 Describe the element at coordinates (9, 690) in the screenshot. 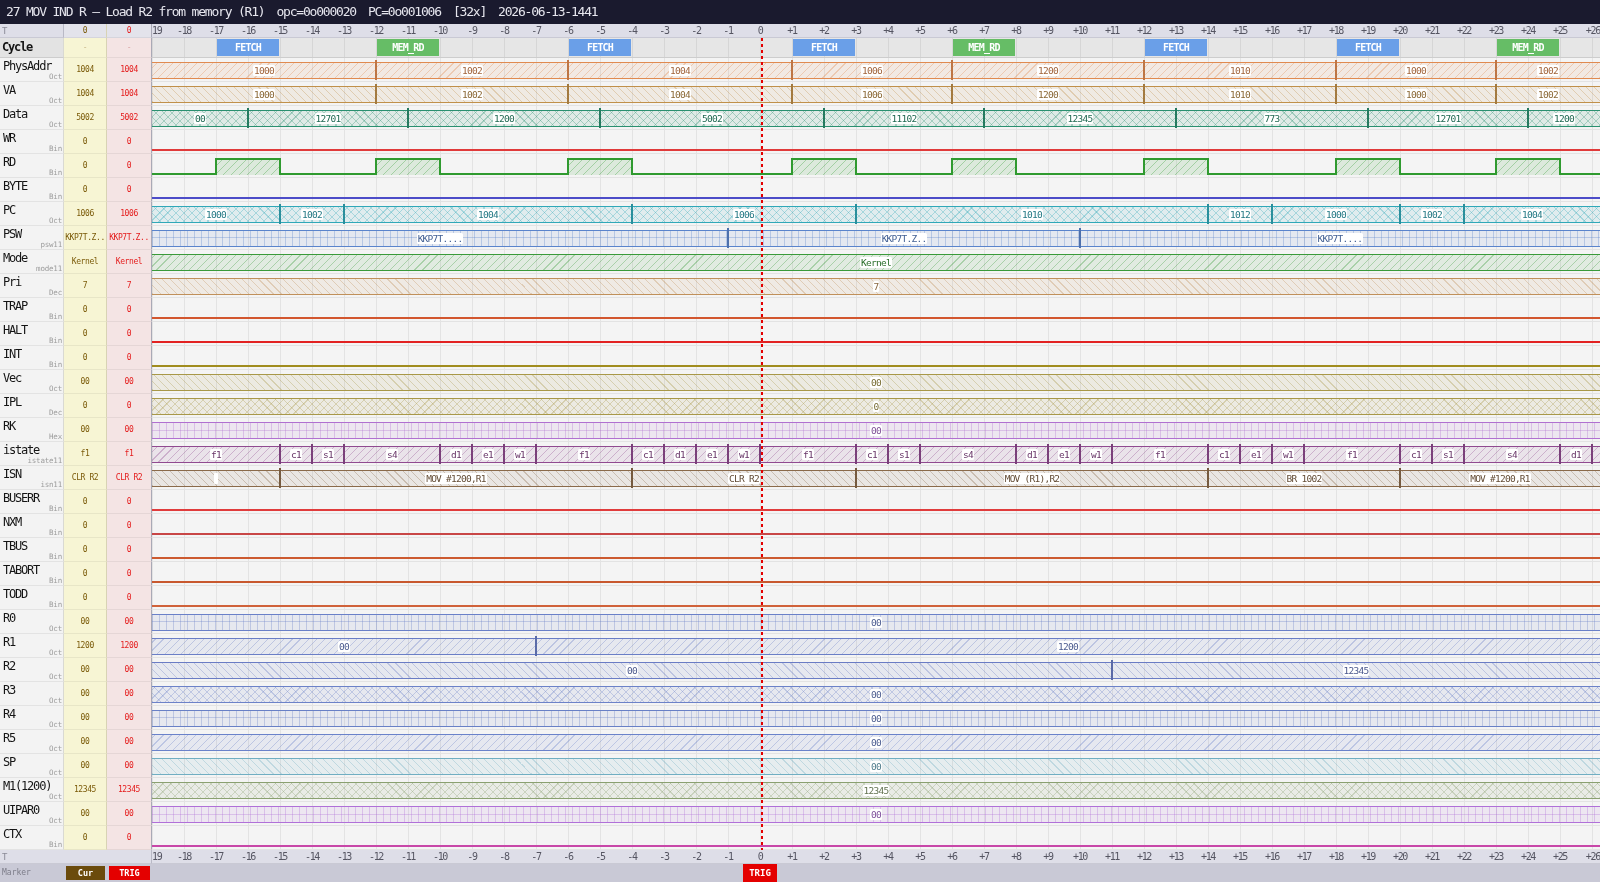

I see `signal-name: R3` at that location.